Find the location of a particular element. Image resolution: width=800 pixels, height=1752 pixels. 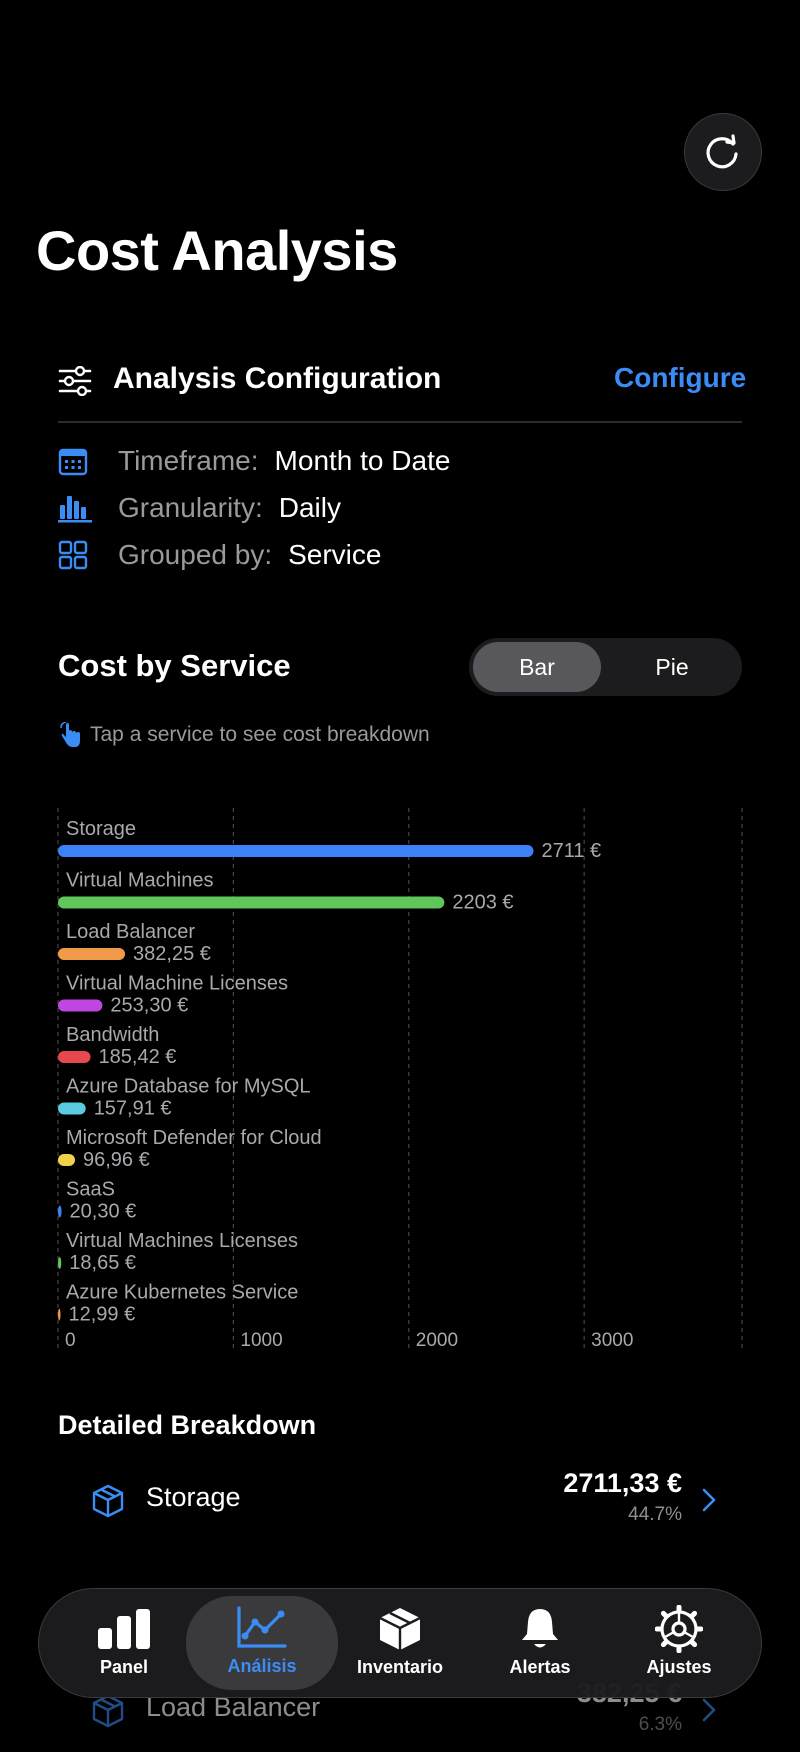

grid-icon is located at coordinates (80, 555).